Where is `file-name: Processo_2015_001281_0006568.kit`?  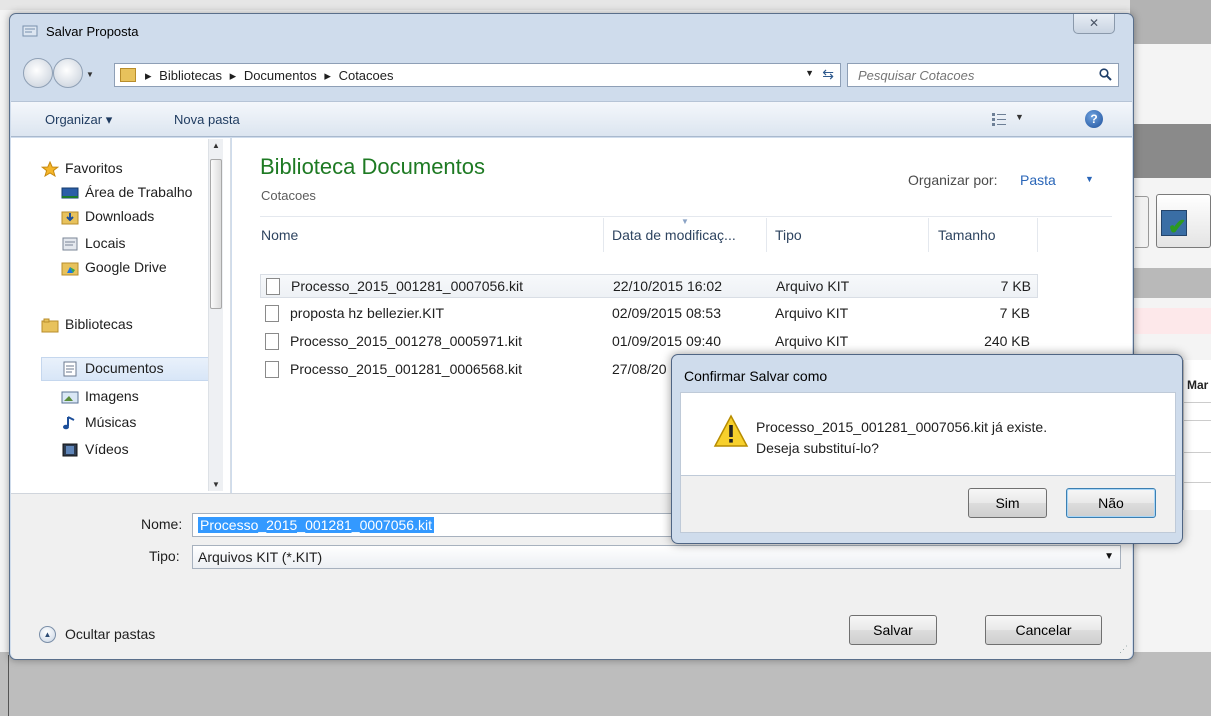
file-name: Processo_2015_001281_0006568.kit is located at coordinates (406, 369).